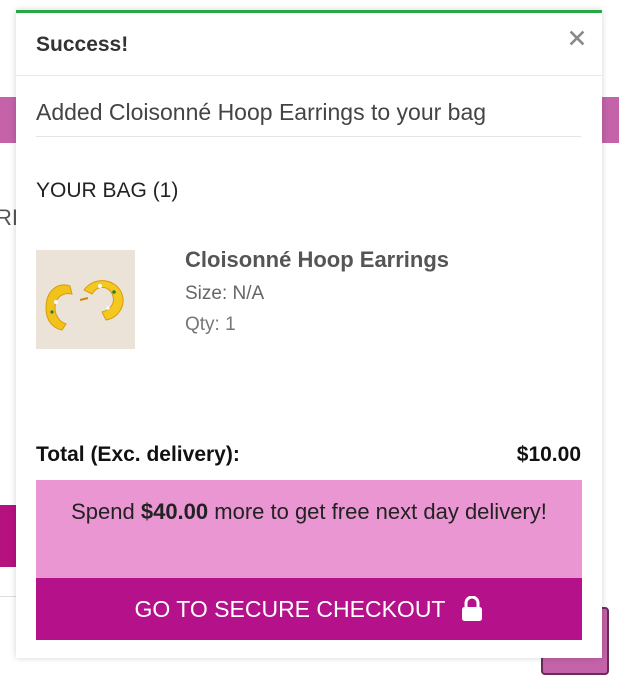  What do you see at coordinates (377, 511) in the screenshot?
I see `promo-suffix: more to get free next day delivery!` at bounding box center [377, 511].